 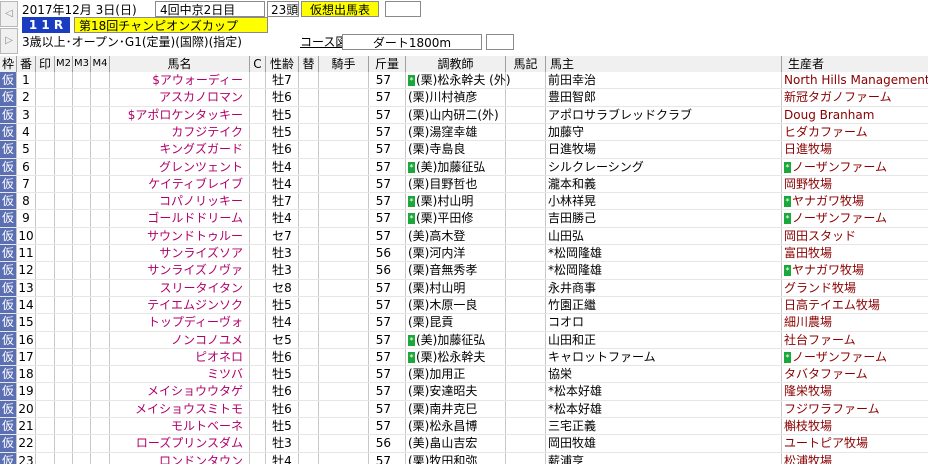 What do you see at coordinates (664, 426) in the screenshot?
I see `owner-cell: 三宅正義` at bounding box center [664, 426].